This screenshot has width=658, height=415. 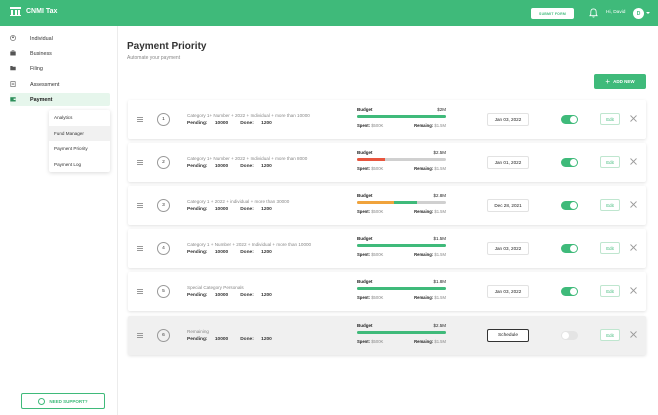 I want to click on budget-label: Budget, so click(x=365, y=238).